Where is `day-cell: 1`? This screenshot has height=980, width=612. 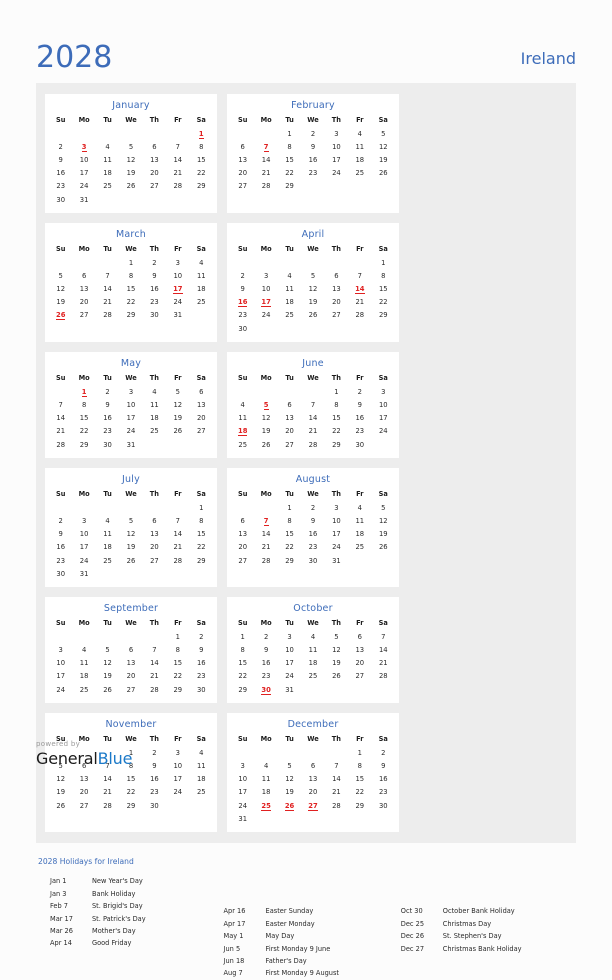
day-cell: 1 is located at coordinates (177, 636).